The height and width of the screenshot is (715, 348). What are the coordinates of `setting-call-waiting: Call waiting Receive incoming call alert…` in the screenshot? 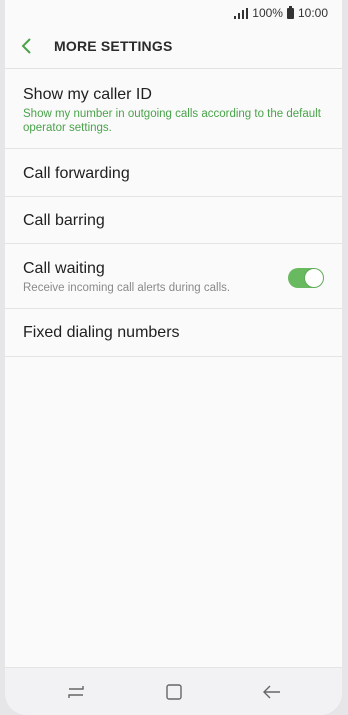 It's located at (173, 276).